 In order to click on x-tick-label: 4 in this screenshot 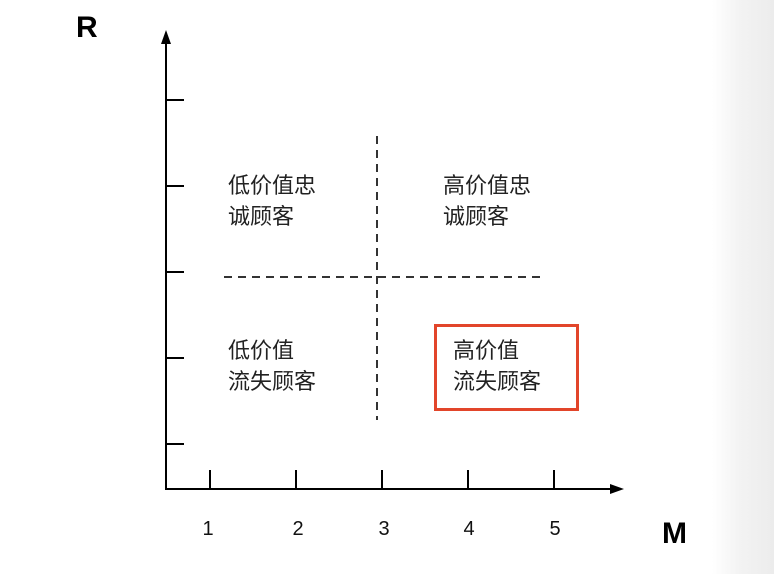, I will do `click(469, 529)`.